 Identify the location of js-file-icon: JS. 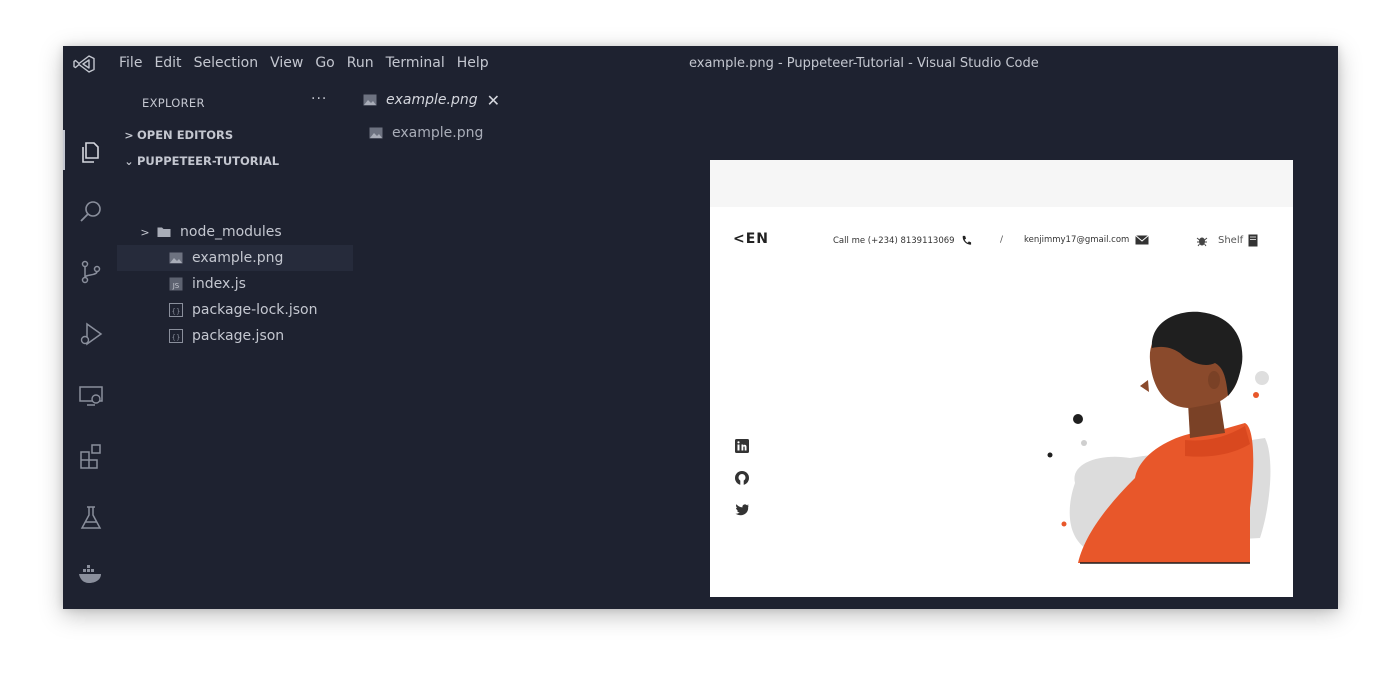
(176, 284).